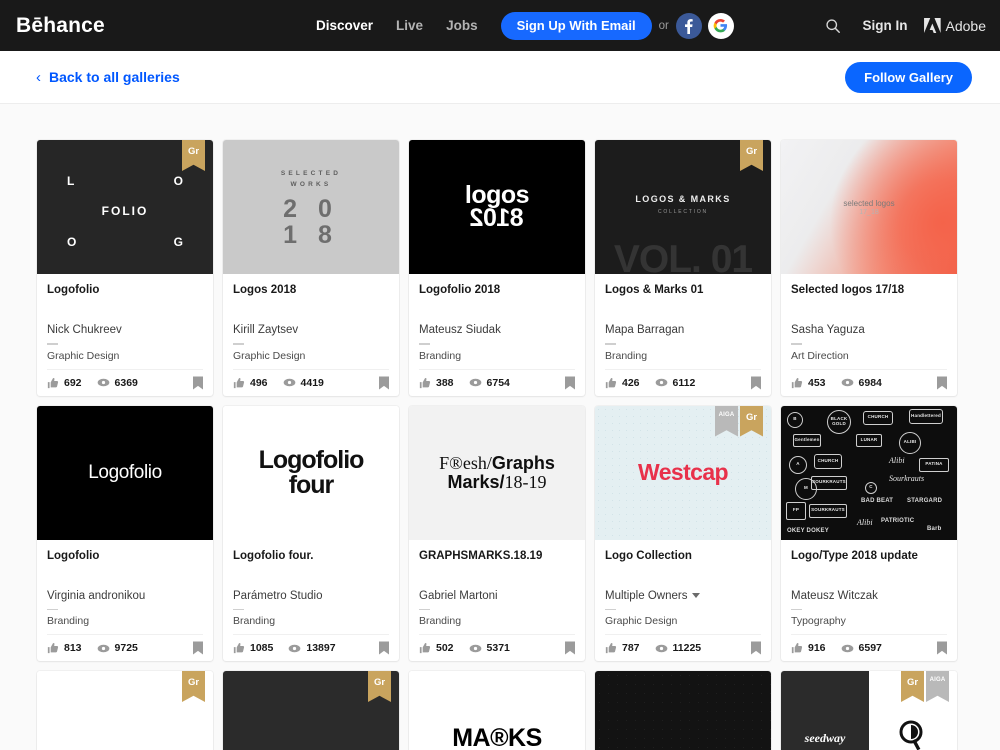  What do you see at coordinates (806, 488) in the screenshot?
I see `collage-badge: M` at bounding box center [806, 488].